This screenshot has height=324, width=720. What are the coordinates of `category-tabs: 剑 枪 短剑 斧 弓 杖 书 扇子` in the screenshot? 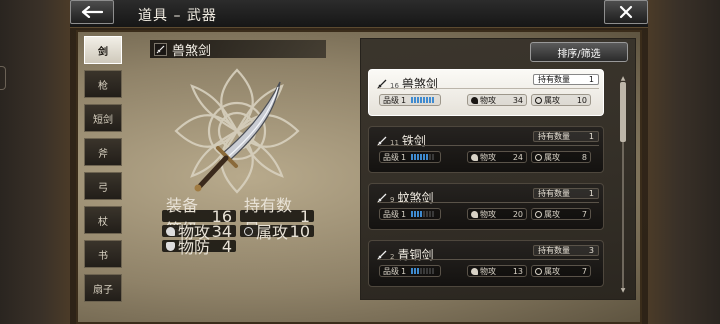 It's located at (104, 172).